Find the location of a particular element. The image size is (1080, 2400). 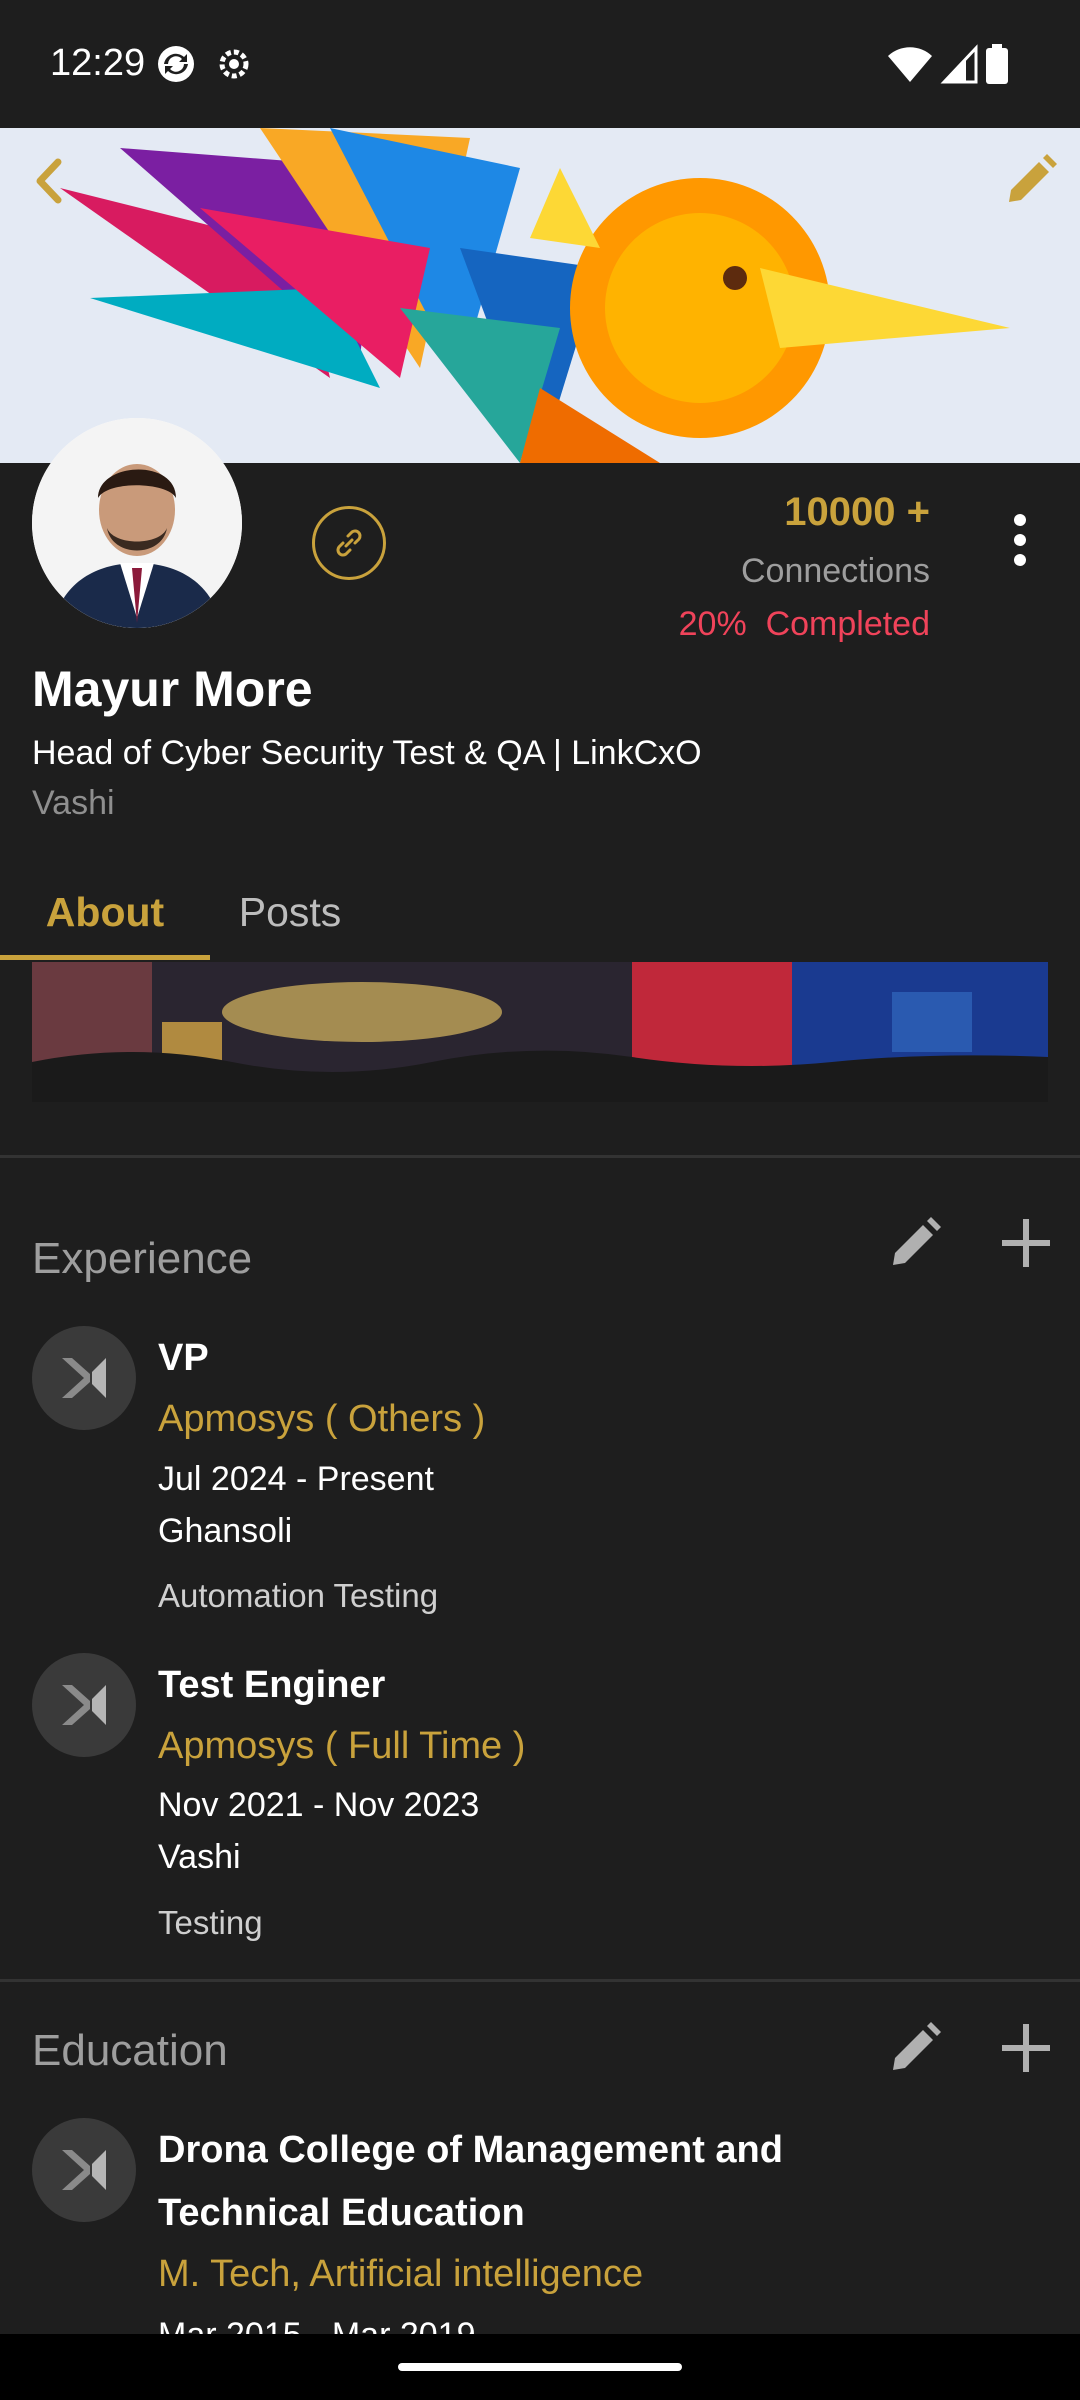

status-time: 12:29 is located at coordinates (98, 63).